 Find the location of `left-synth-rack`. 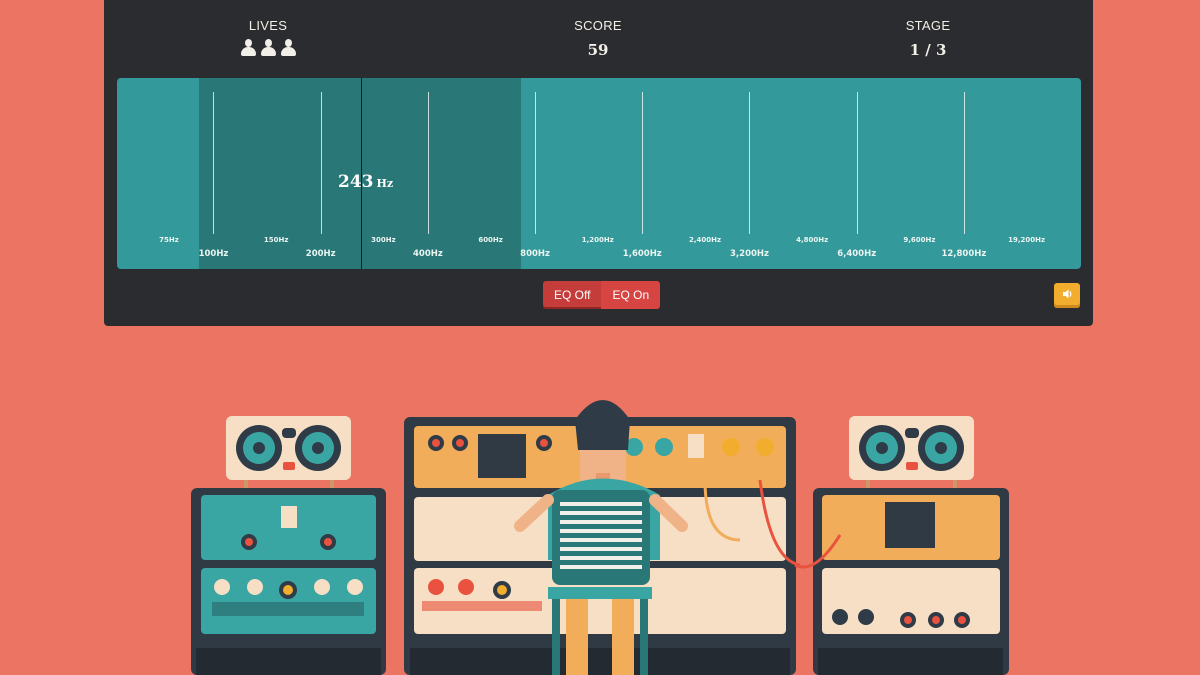

left-synth-rack is located at coordinates (288, 581).